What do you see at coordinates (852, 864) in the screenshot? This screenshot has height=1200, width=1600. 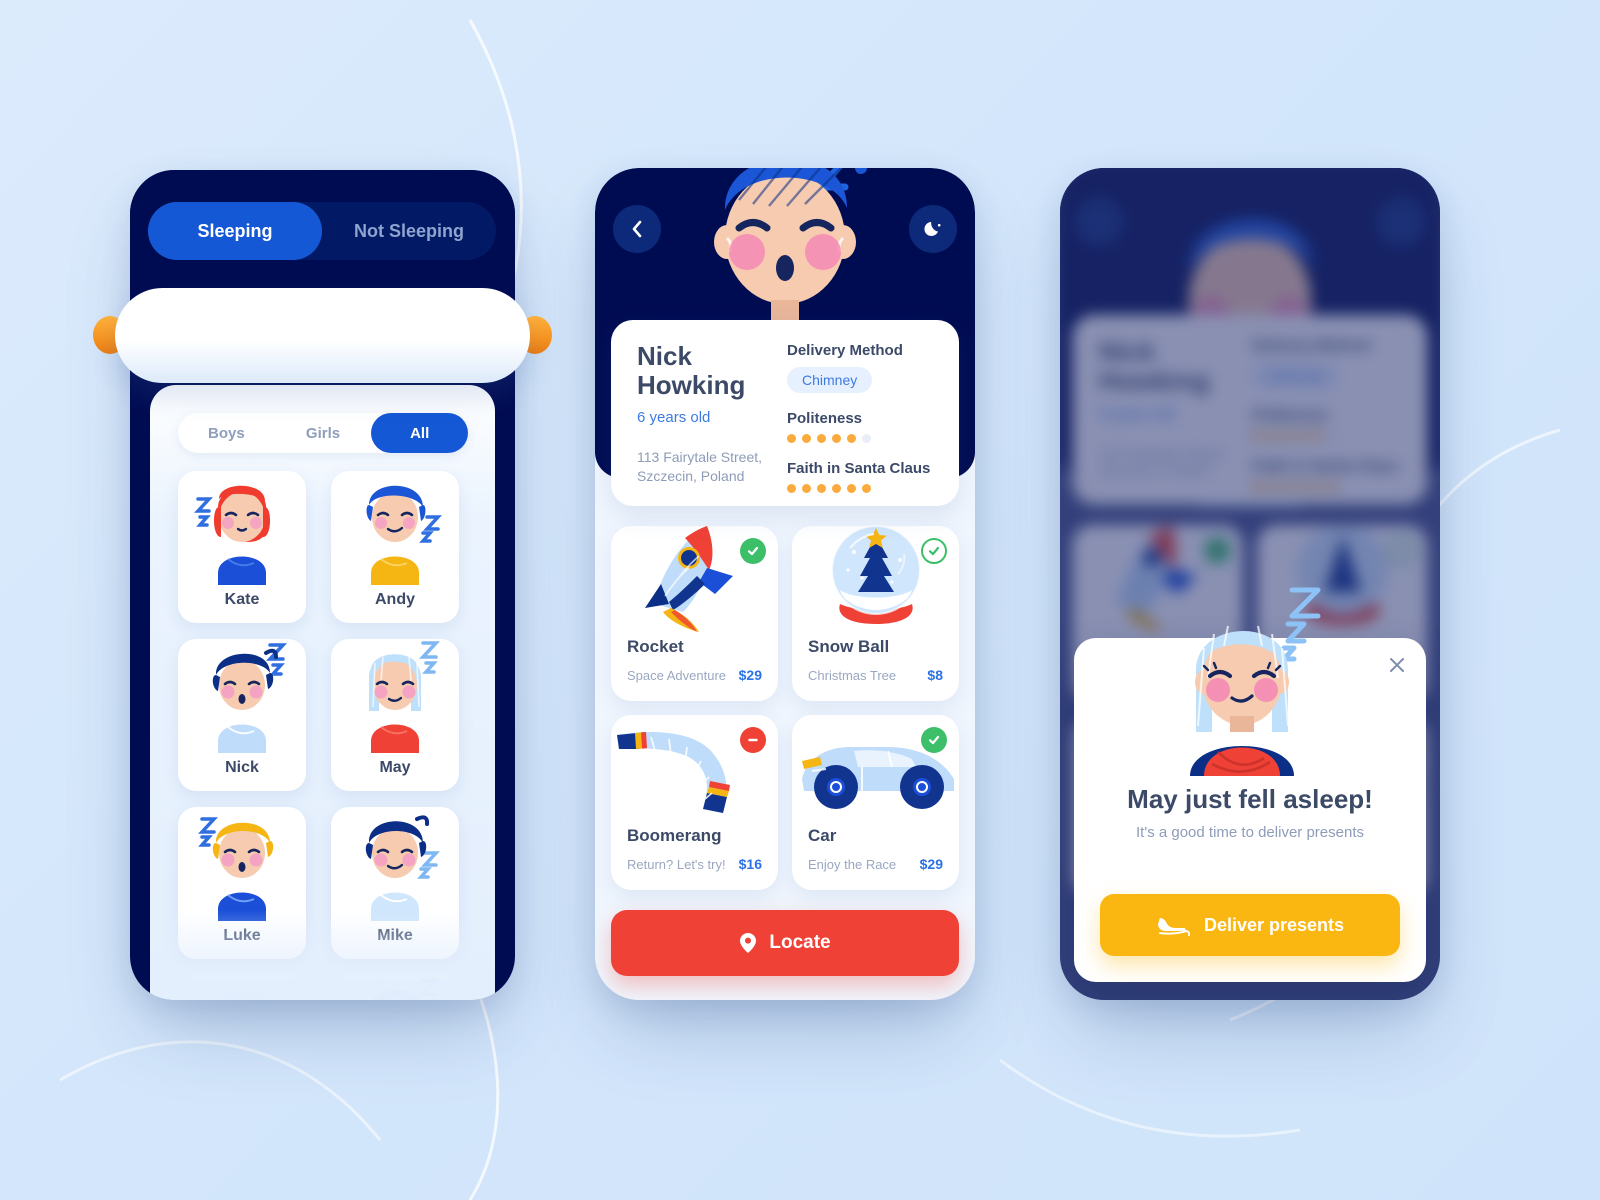 I see `gift-subtitle: Enjoy the Race` at bounding box center [852, 864].